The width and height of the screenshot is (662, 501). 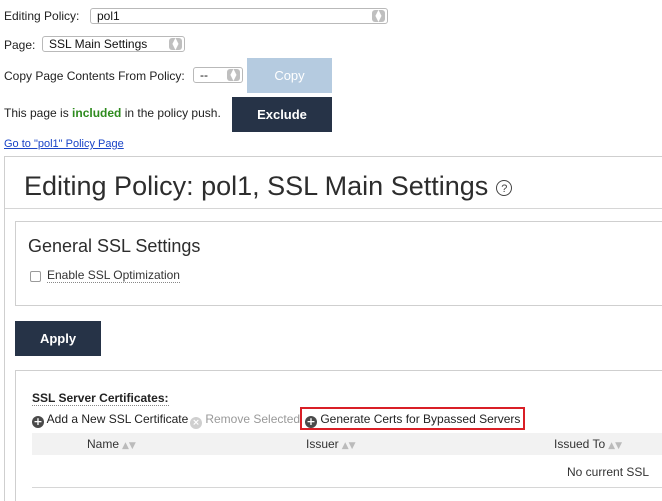 I want to click on page-select: SSL Main Settings ▲ ▼, so click(x=113, y=44).